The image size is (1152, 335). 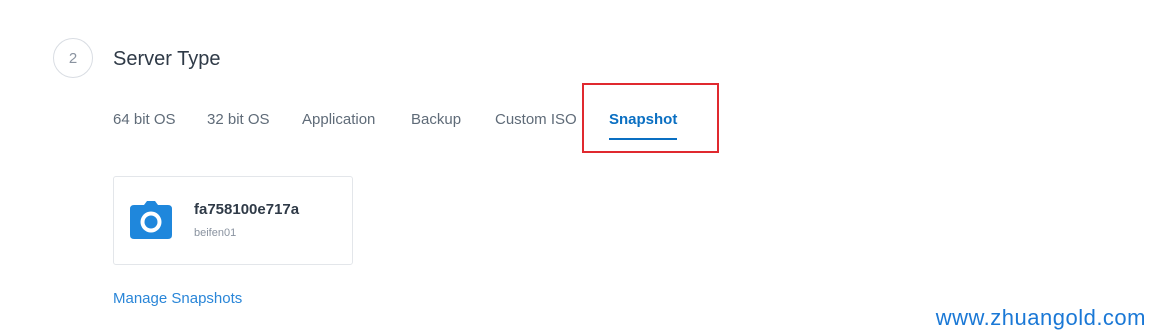 I want to click on tab-64-bit-os: 64 bit OS, so click(x=144, y=120).